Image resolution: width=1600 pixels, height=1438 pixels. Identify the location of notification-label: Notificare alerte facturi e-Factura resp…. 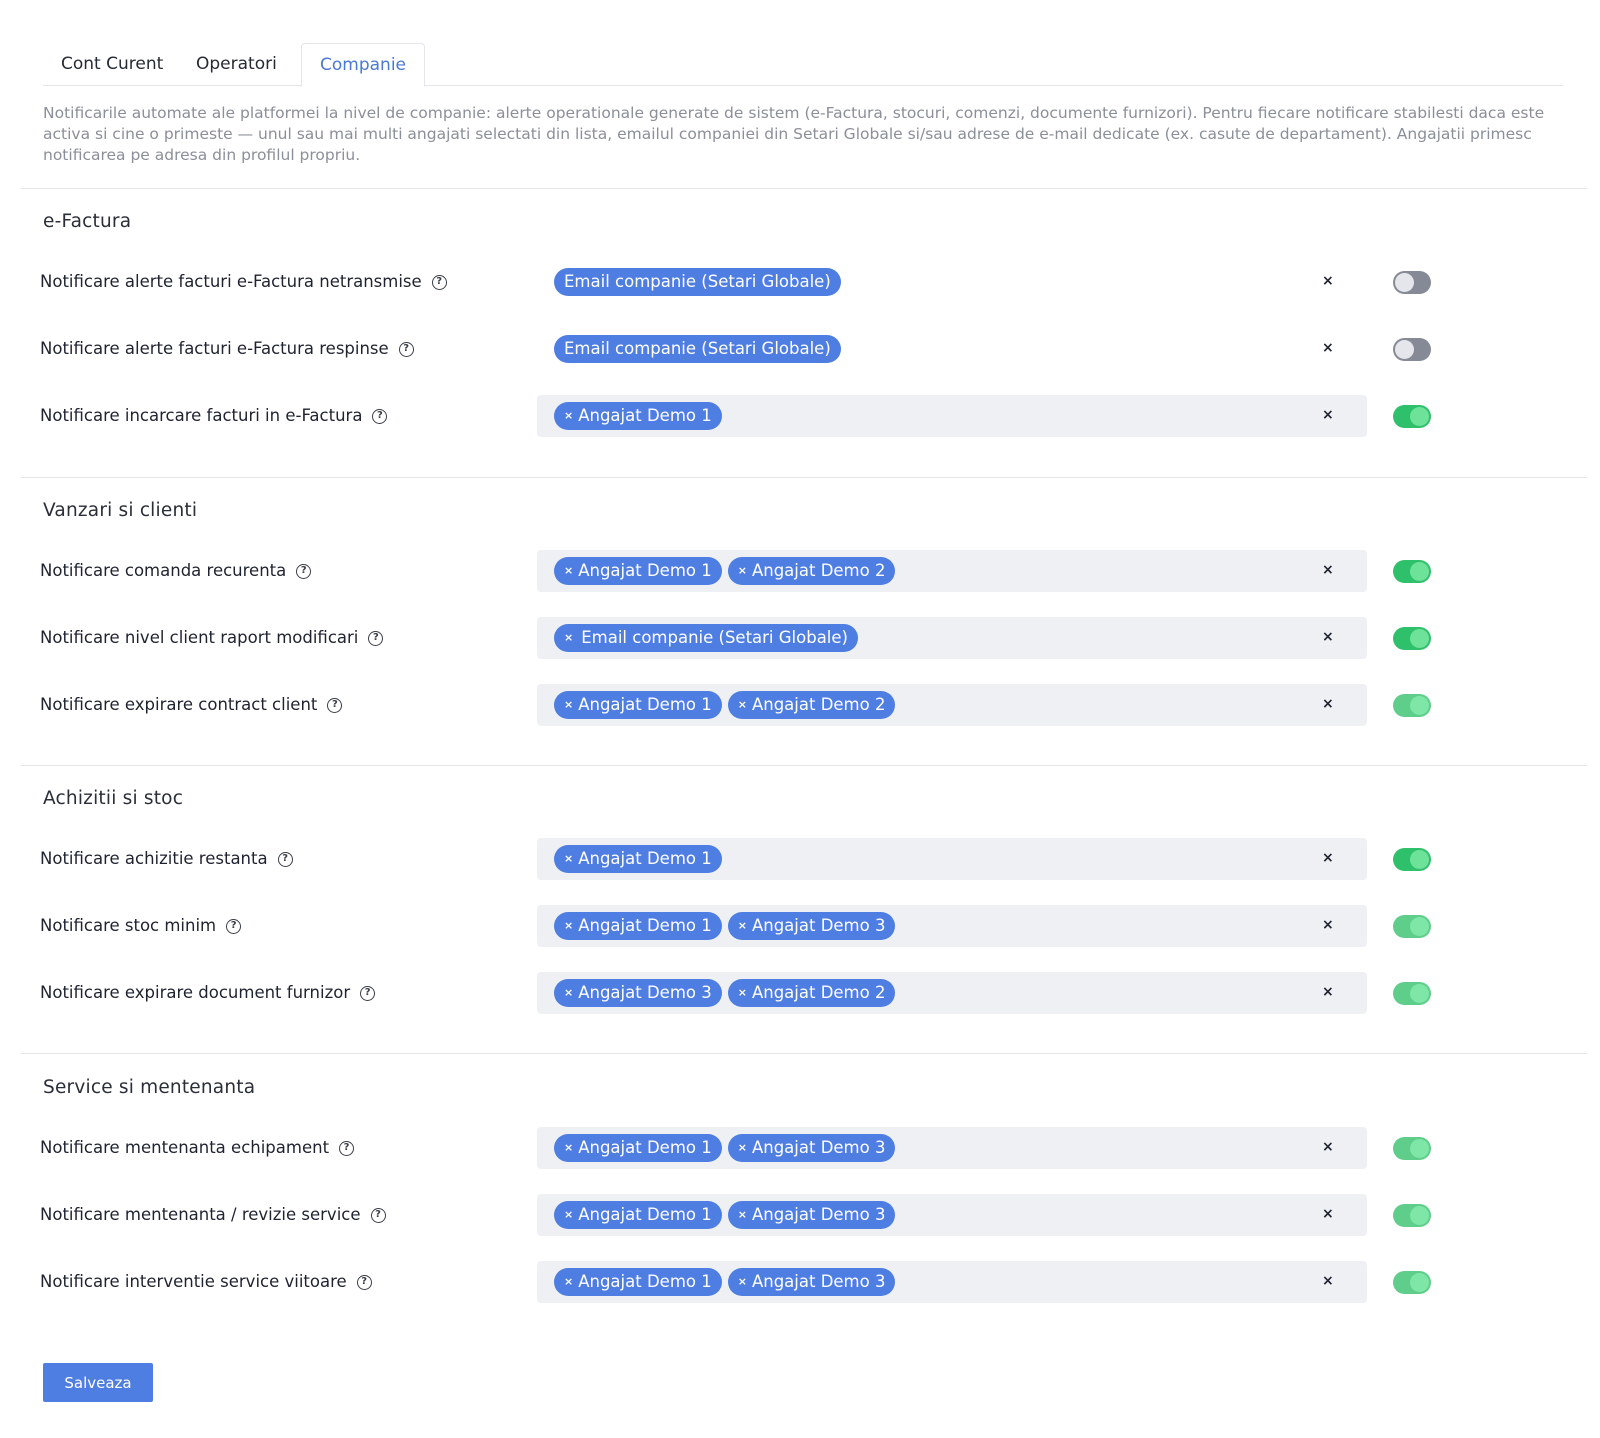
(227, 349).